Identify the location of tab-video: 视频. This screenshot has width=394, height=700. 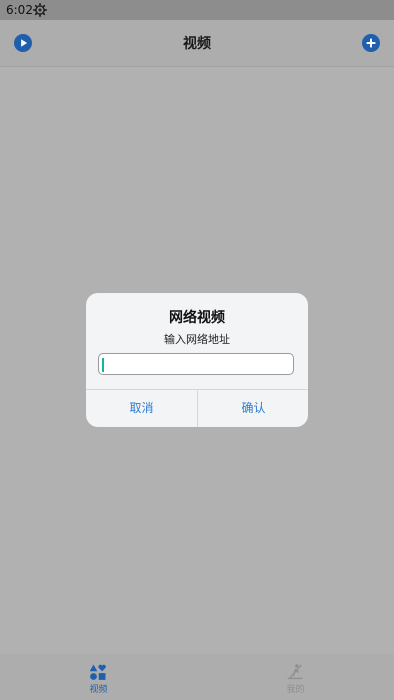
(98, 677).